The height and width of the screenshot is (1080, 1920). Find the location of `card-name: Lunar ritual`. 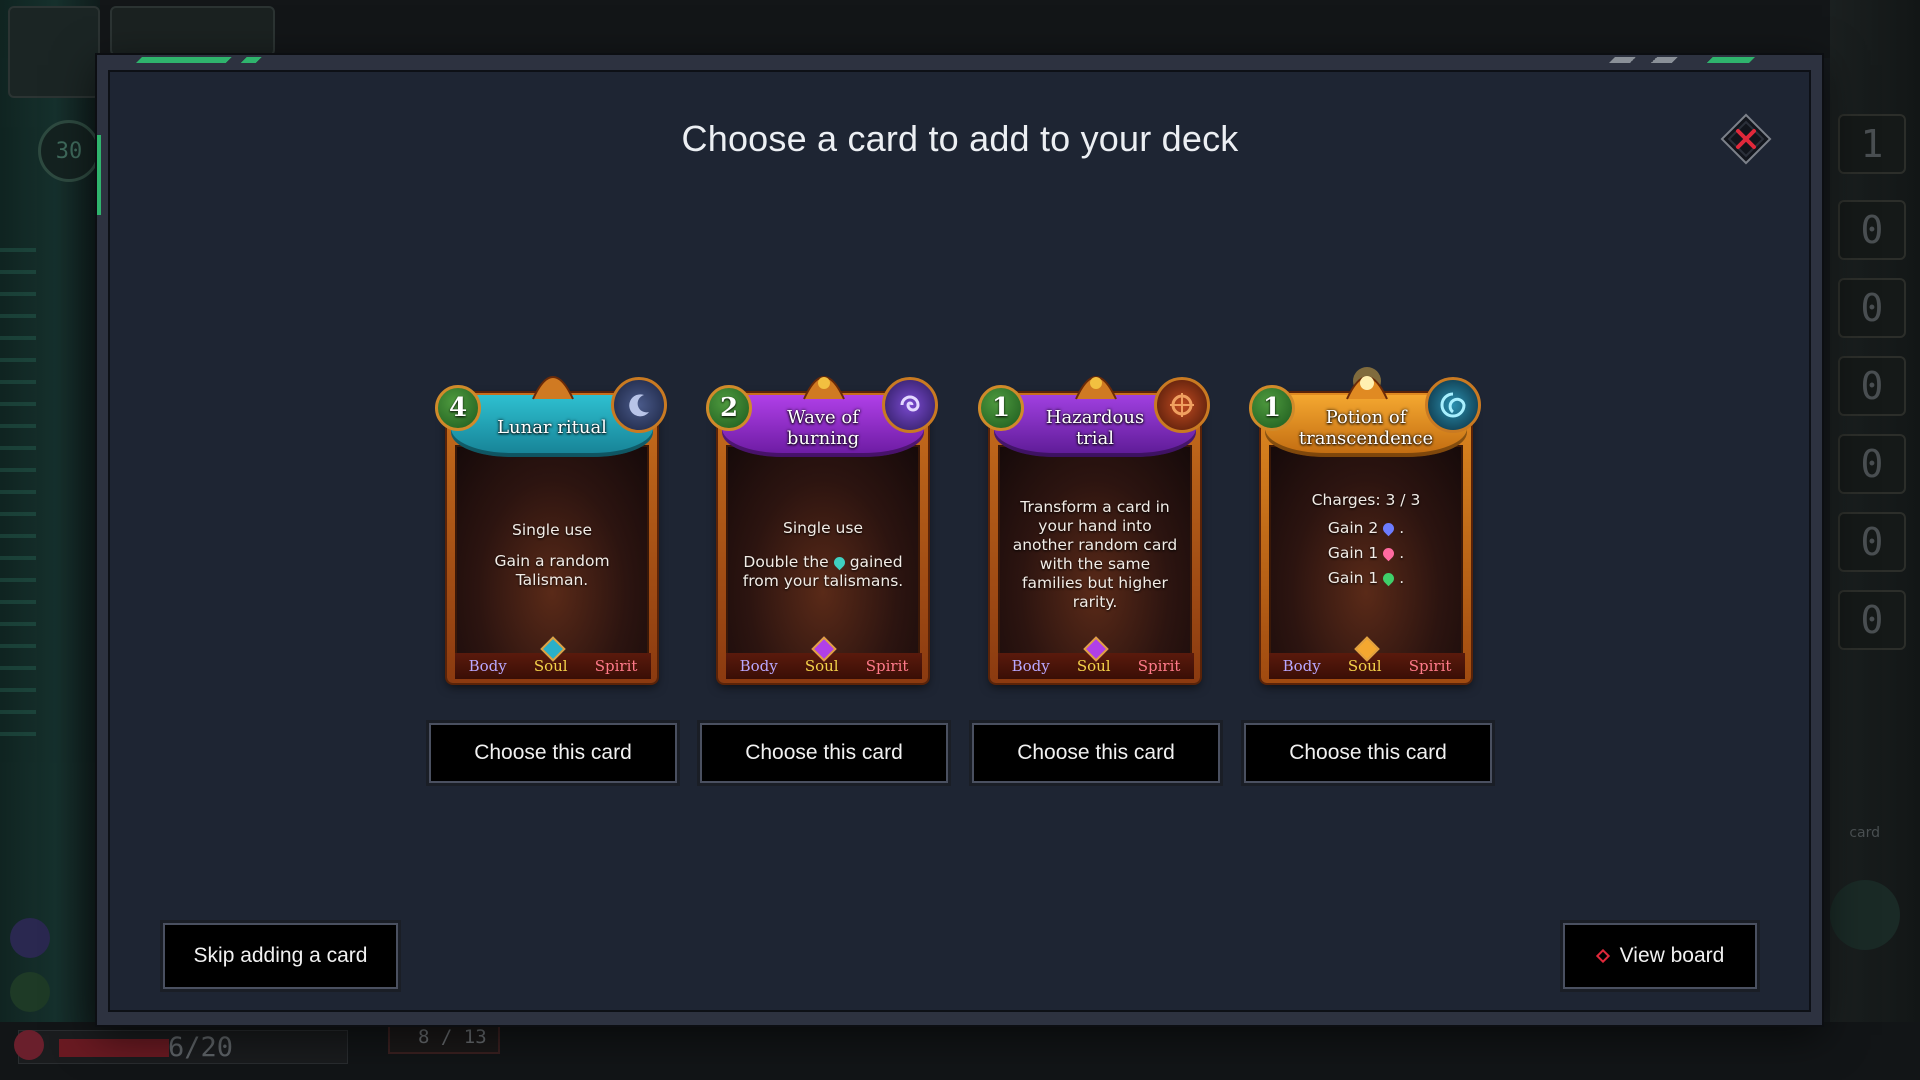

card-name: Lunar ritual is located at coordinates (552, 422).